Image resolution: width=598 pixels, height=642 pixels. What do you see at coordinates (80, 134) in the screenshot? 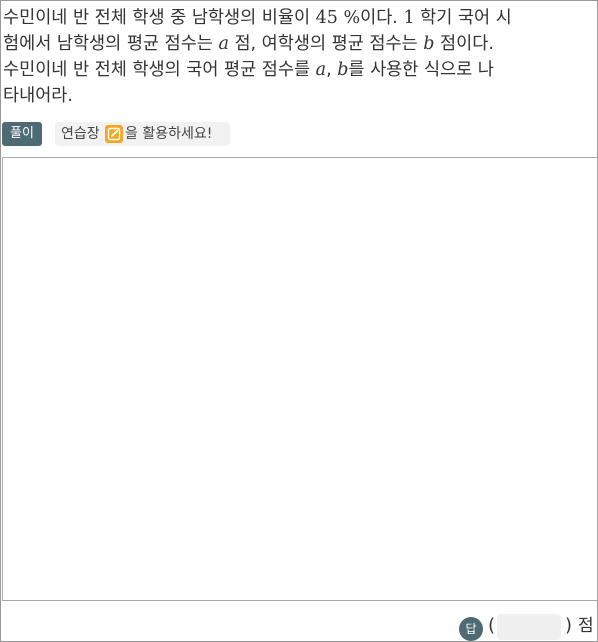
I see `hint-prefix: 연습장` at bounding box center [80, 134].